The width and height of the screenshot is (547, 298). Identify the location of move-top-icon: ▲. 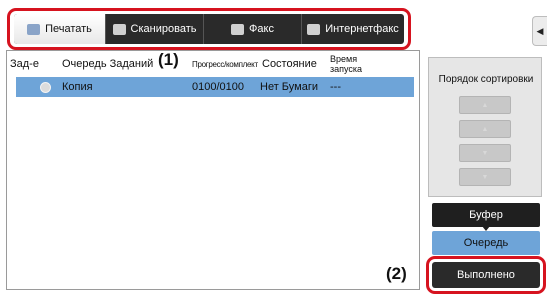
(485, 105).